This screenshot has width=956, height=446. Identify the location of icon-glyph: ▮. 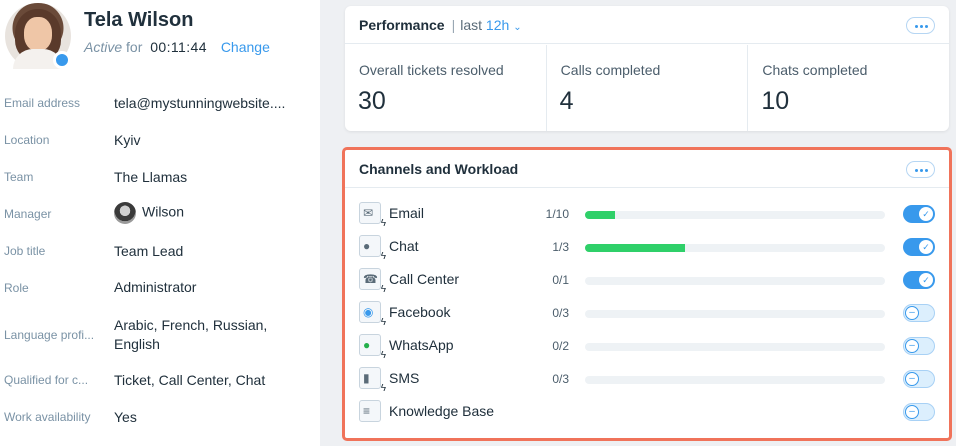
(366, 378).